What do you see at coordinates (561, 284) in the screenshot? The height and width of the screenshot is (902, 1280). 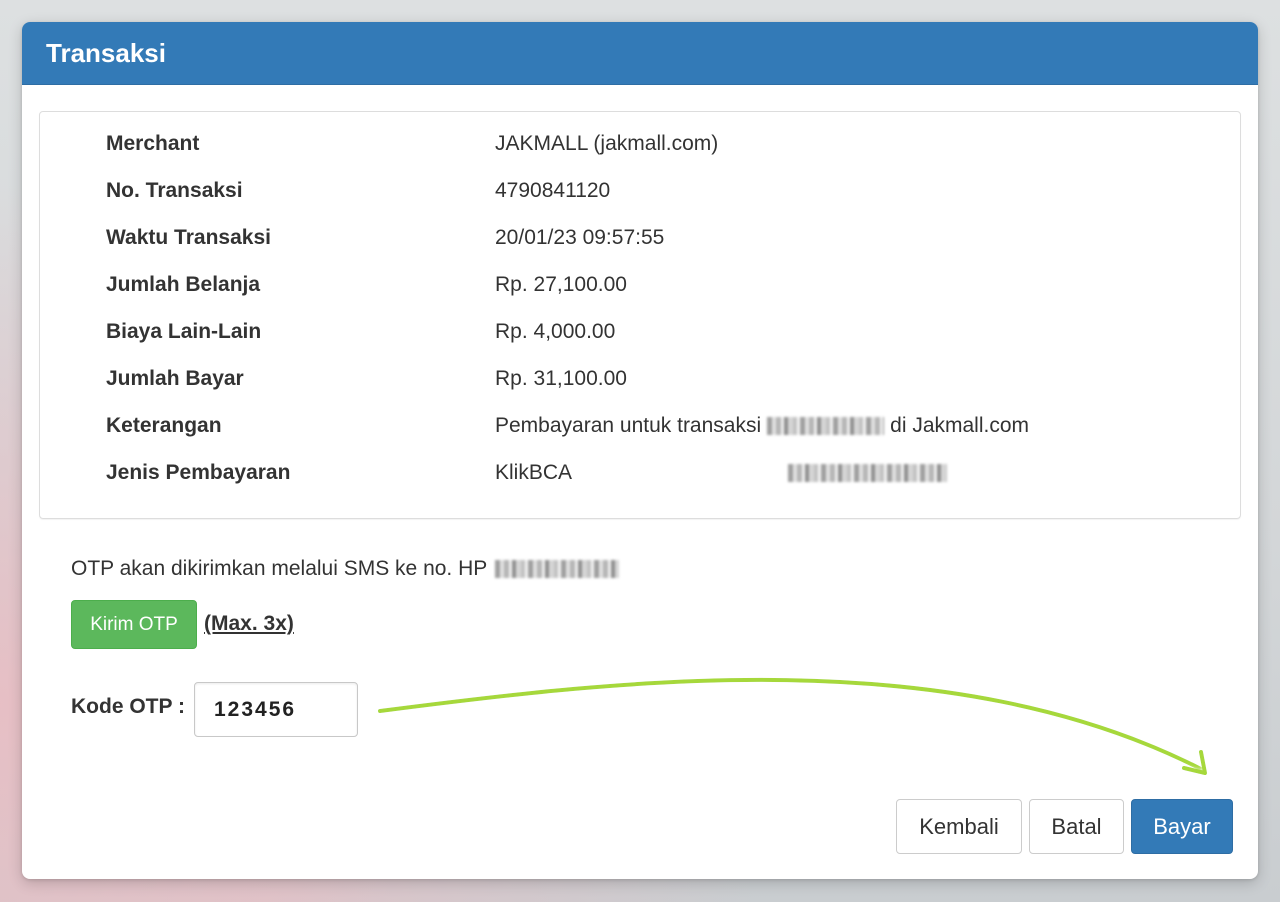 I see `detail-value: Rp. 27,100.00` at bounding box center [561, 284].